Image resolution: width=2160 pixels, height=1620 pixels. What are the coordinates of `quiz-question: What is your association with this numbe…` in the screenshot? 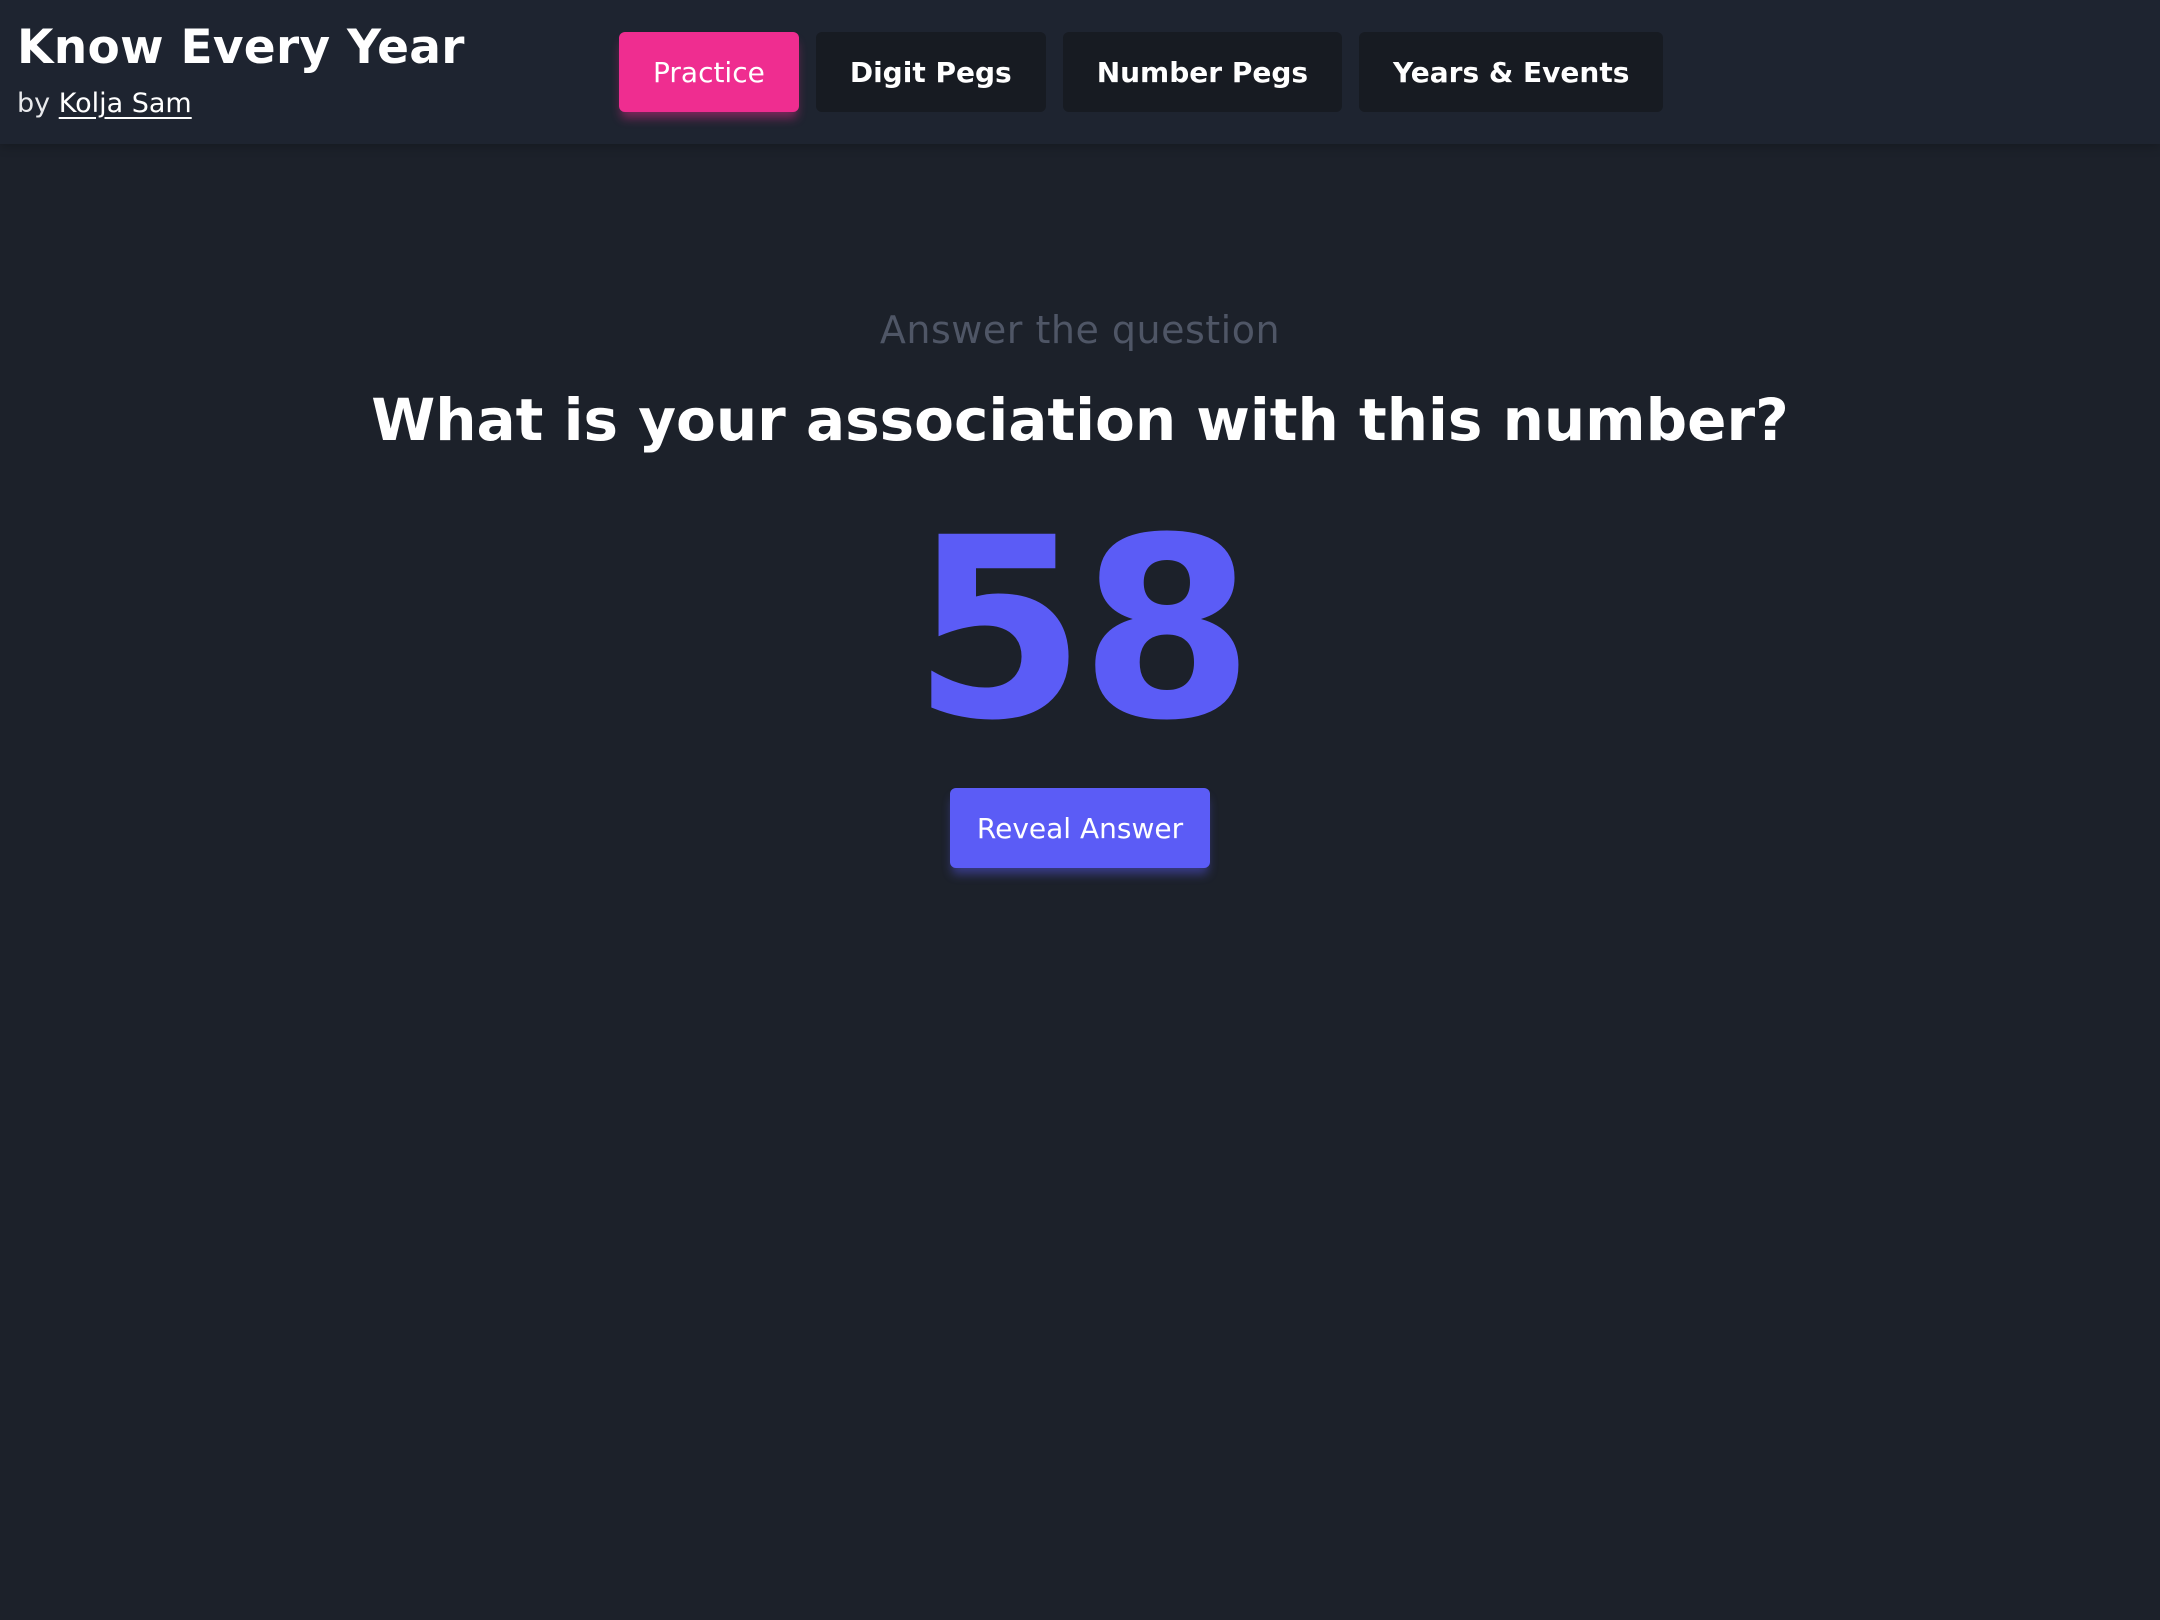 It's located at (1080, 420).